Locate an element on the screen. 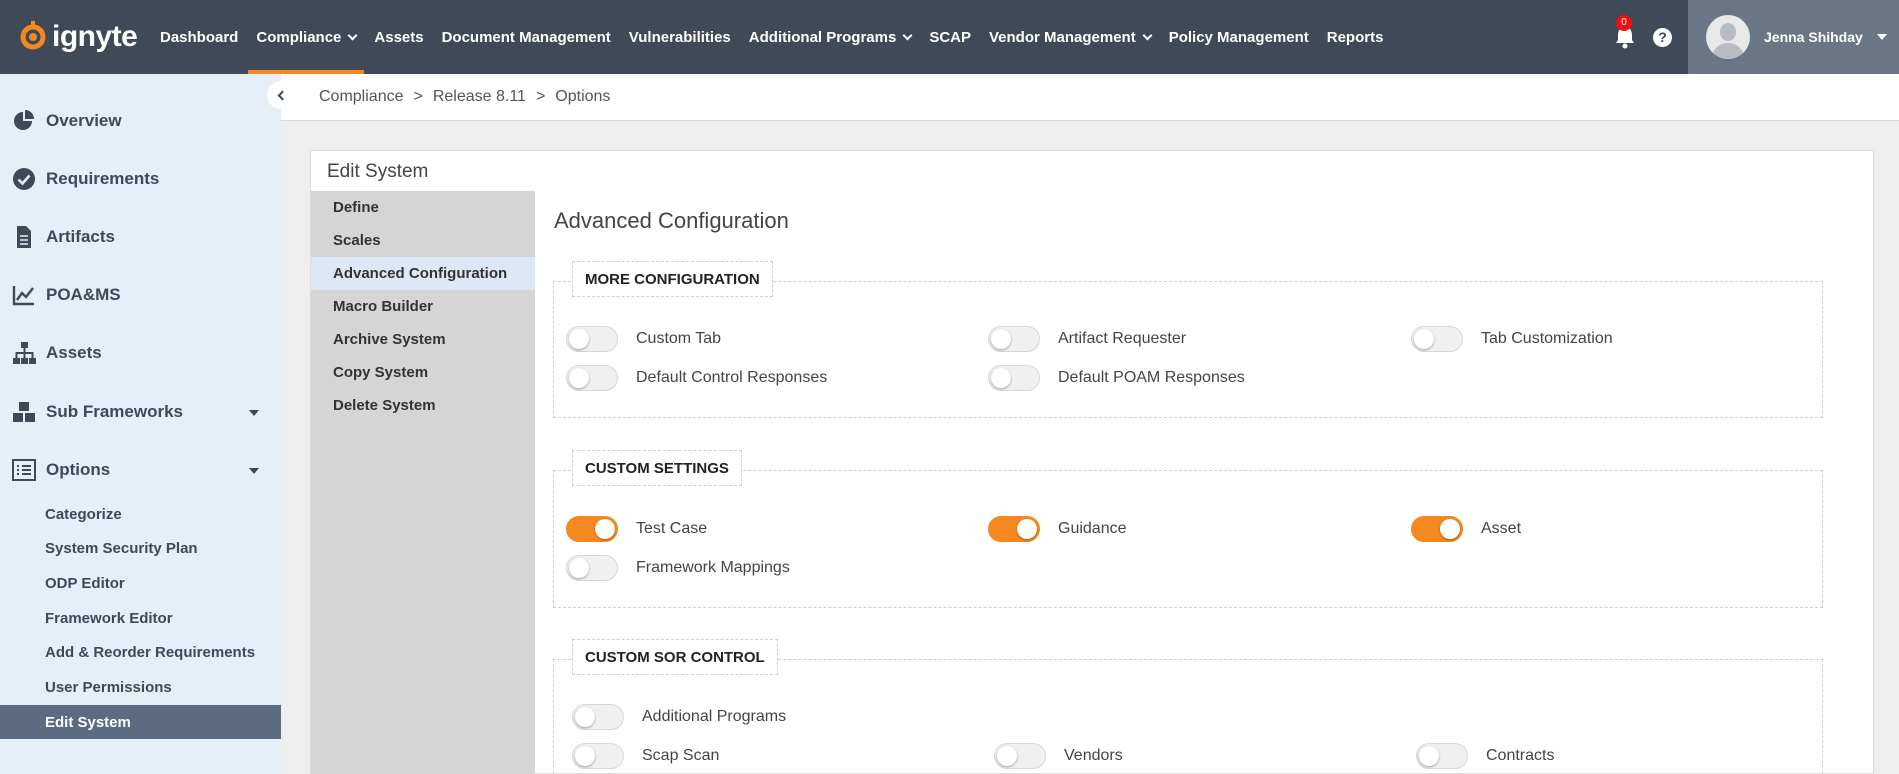 This screenshot has width=1899, height=774. sidebar-item-assets: Assets is located at coordinates (140, 353).